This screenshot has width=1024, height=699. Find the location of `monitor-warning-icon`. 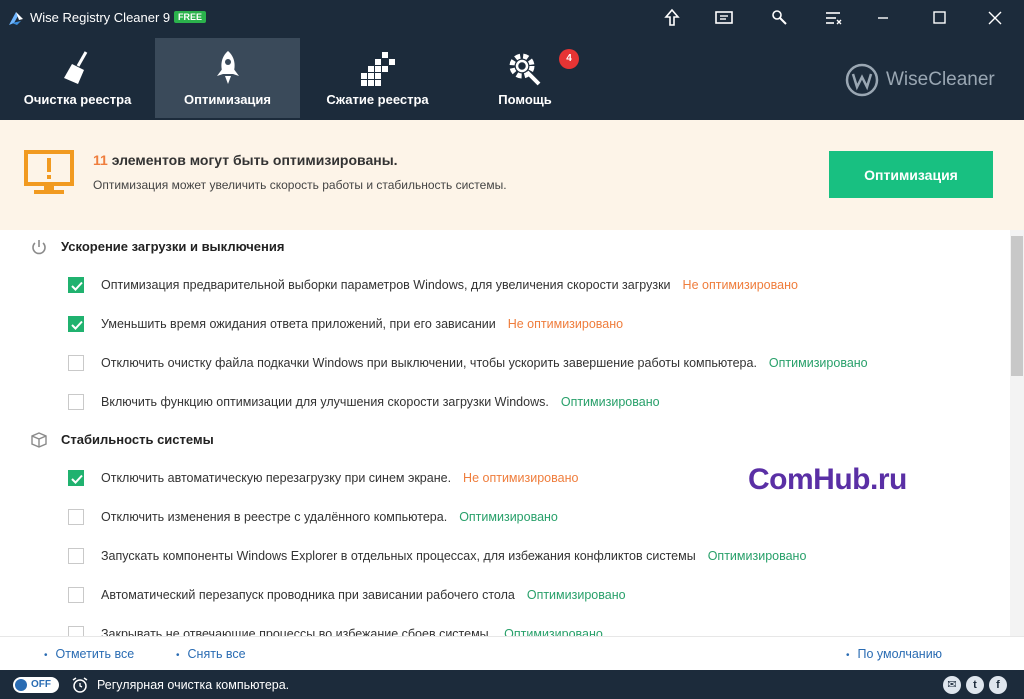

monitor-warning-icon is located at coordinates (49, 172).